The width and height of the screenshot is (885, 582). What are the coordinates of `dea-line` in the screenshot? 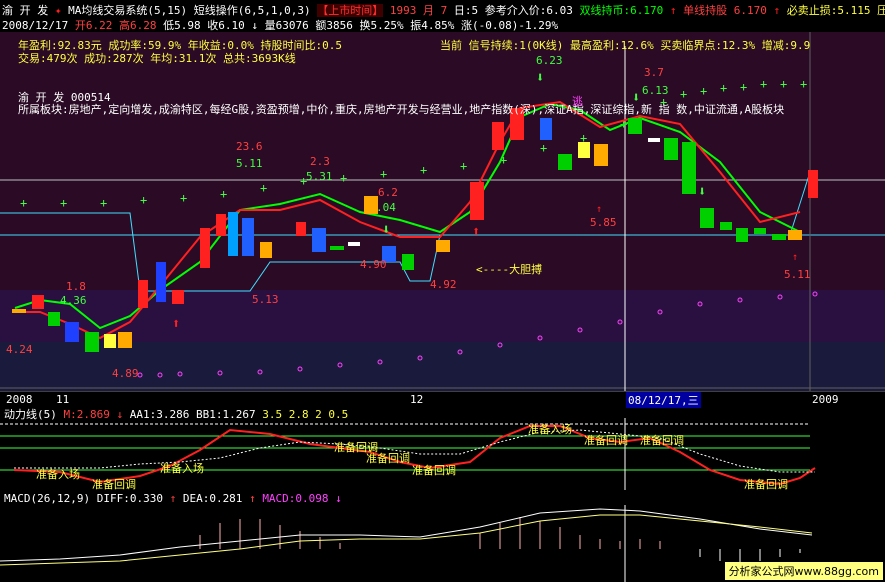 It's located at (406, 540).